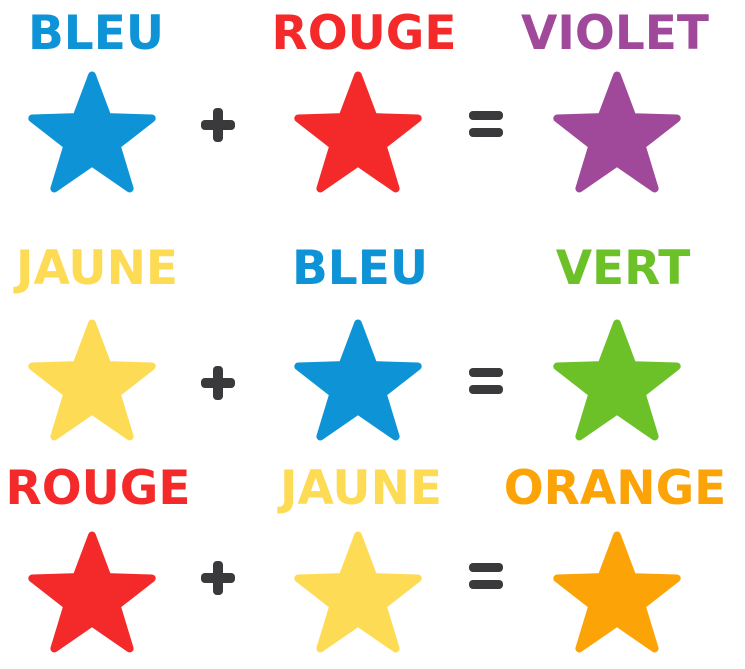  I want to click on row2-result-label: VERT, so click(623, 268).